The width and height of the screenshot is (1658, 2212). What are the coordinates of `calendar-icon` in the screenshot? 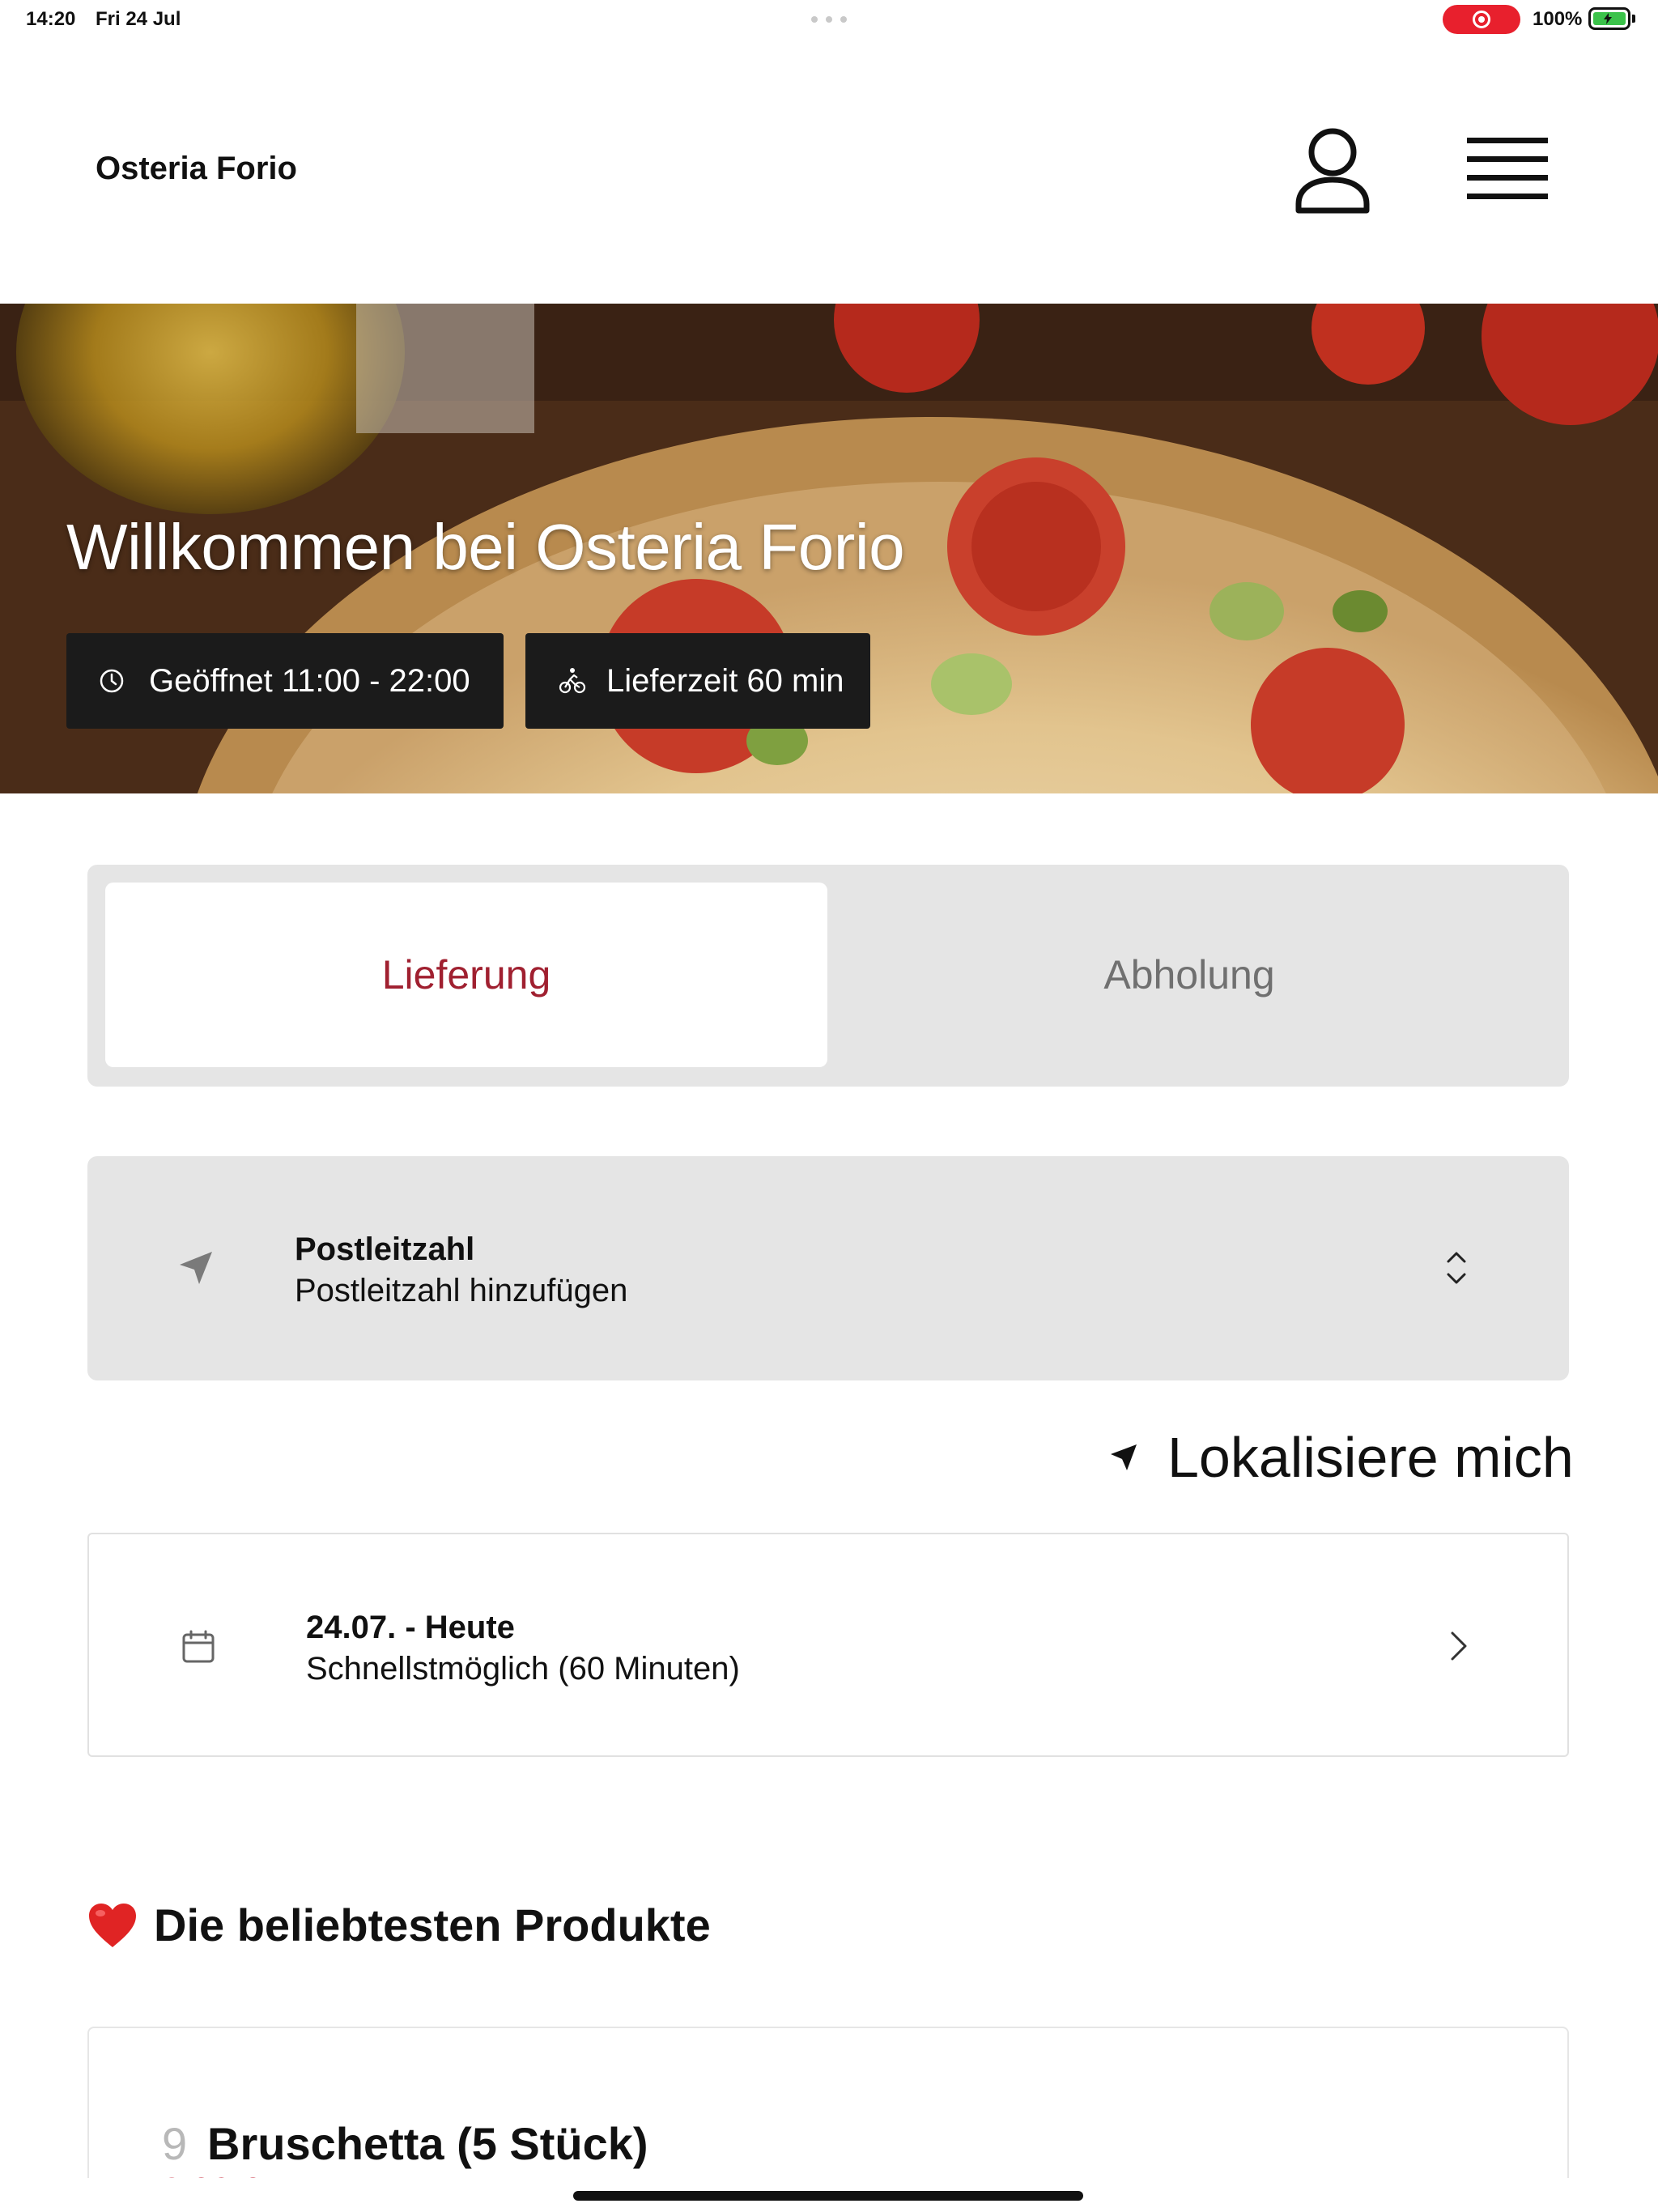 It's located at (198, 1647).